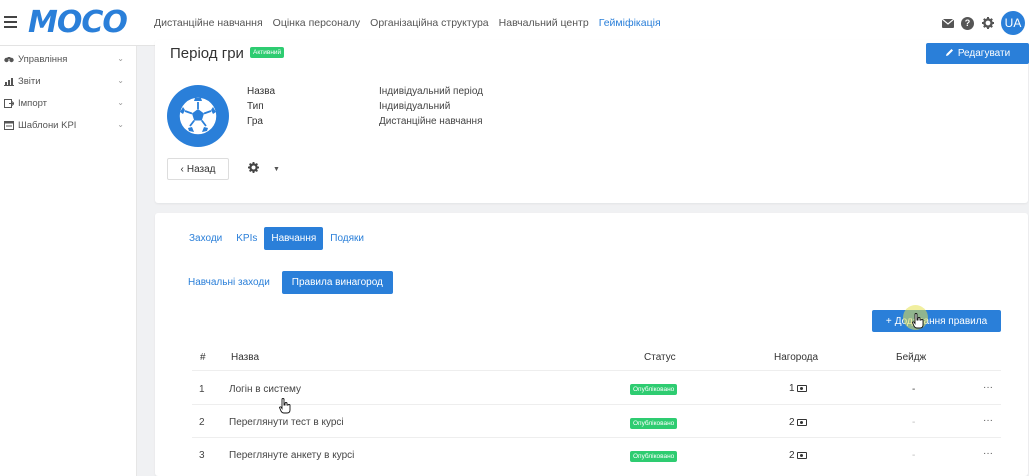 Image resolution: width=1029 pixels, height=476 pixels. Describe the element at coordinates (984, 53) in the screenshot. I see `edit-button-label: Редагувати` at that location.